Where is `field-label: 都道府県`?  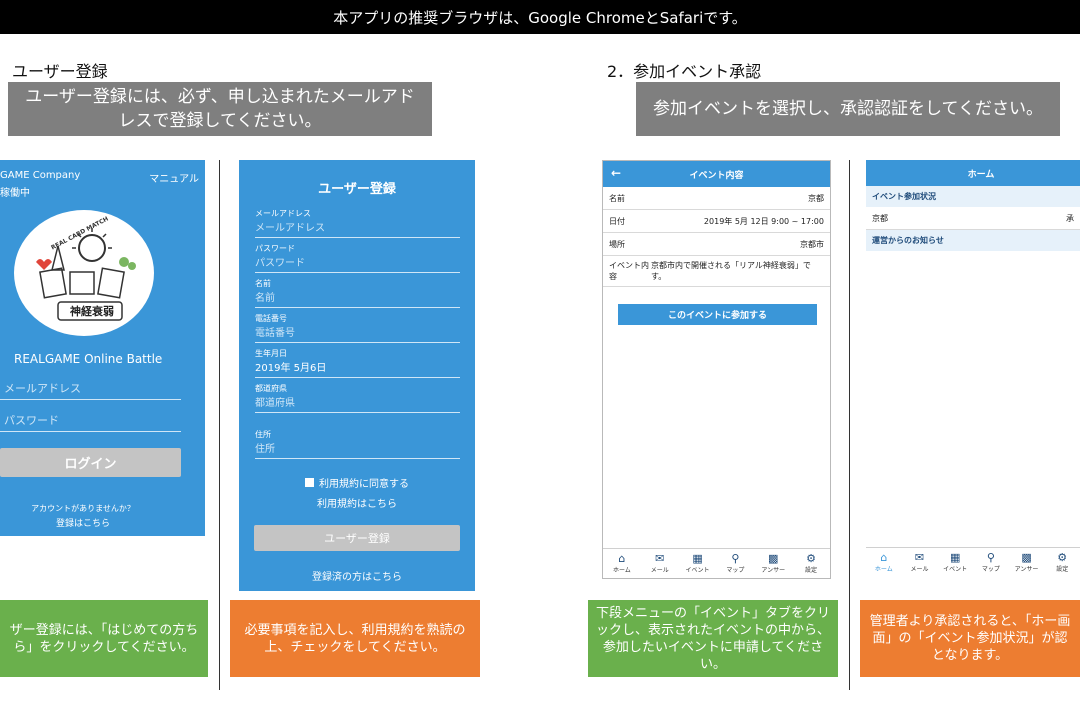 field-label: 都道府県 is located at coordinates (271, 388).